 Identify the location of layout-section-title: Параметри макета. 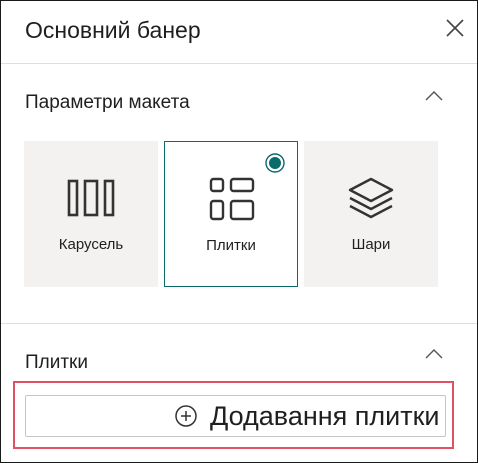
(107, 102).